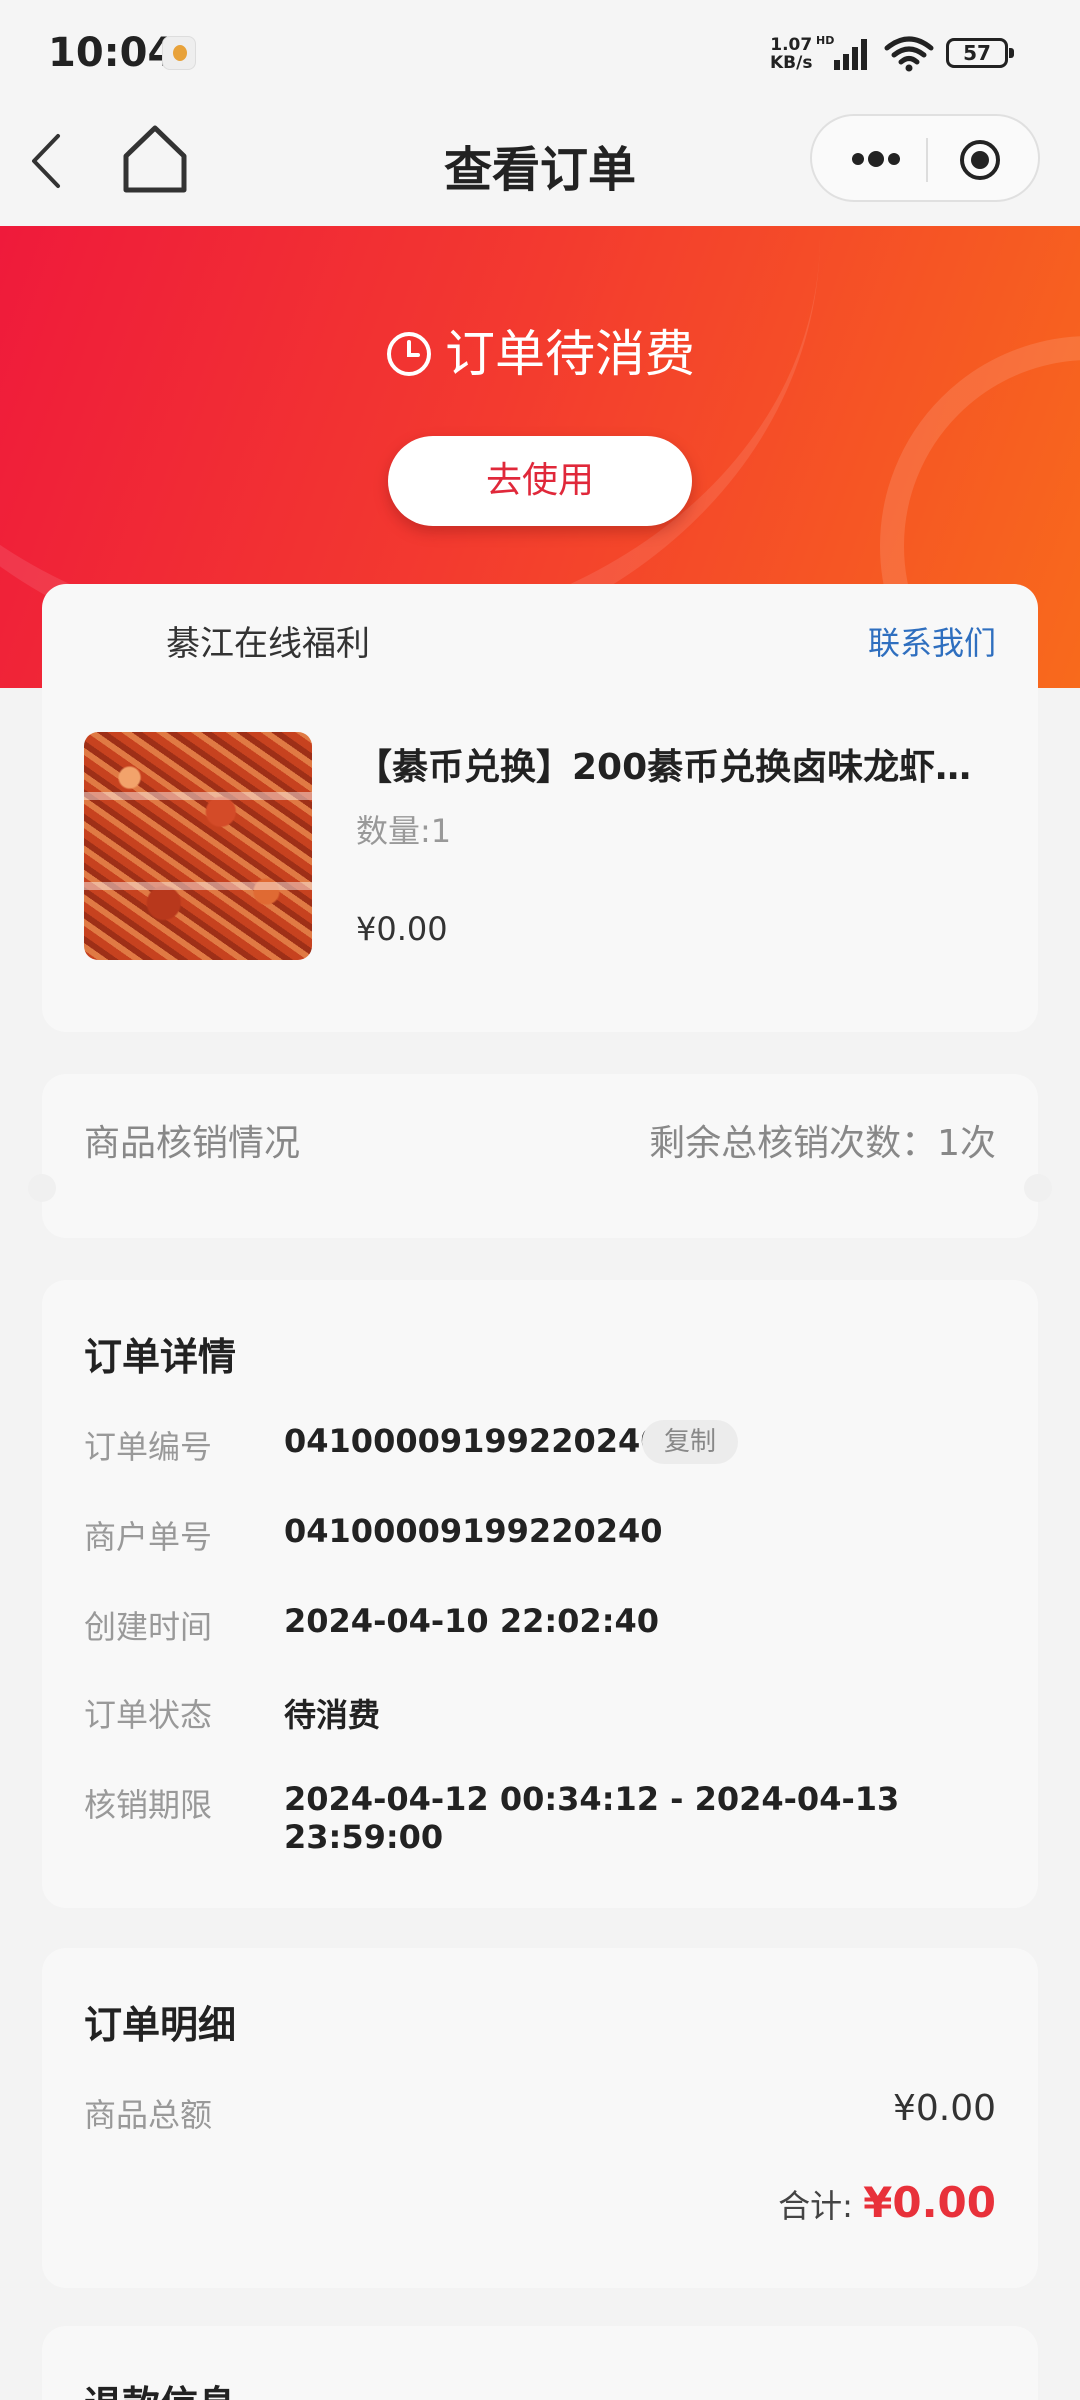  I want to click on contact-us-link: 联系我们, so click(932, 641).